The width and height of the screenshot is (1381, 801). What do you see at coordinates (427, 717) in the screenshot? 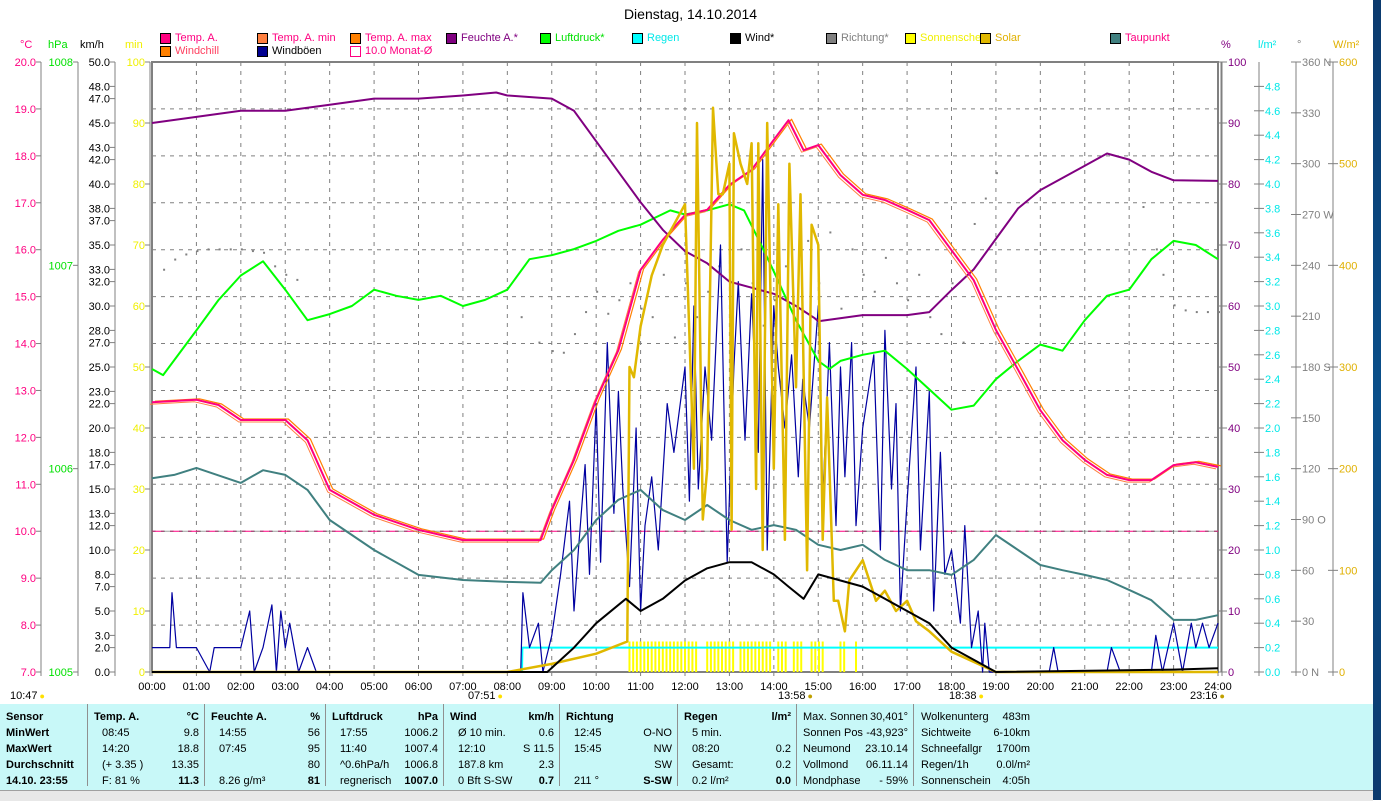
I see `column-unit: hPa` at bounding box center [427, 717].